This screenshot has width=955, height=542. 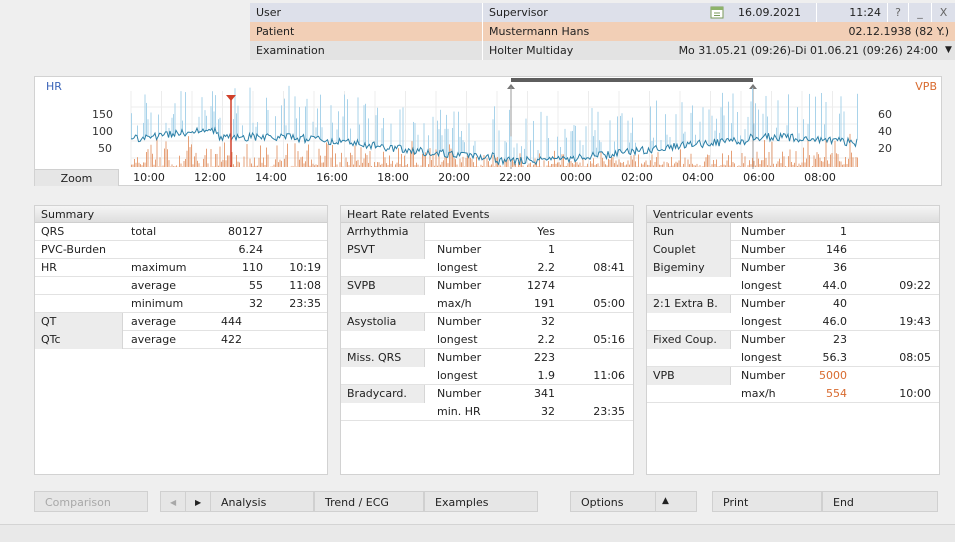 I want to click on extra-beat-longest-value: 46.0, so click(x=835, y=321).